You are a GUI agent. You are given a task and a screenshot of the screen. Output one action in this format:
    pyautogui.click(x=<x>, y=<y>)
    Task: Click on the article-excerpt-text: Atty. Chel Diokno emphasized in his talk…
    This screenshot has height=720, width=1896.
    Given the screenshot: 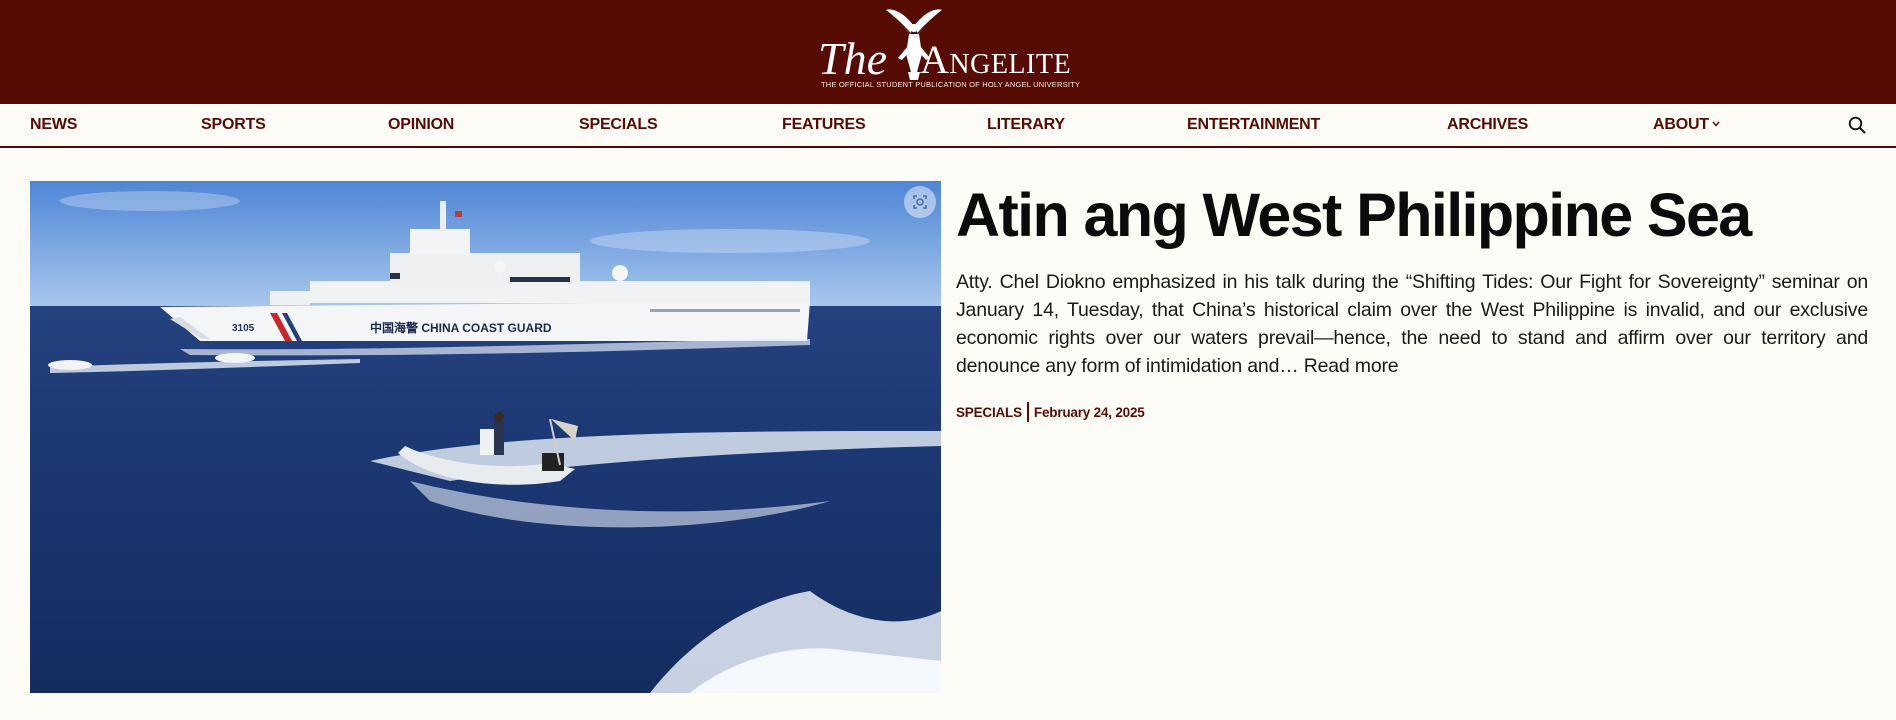 What is the action you would take?
    pyautogui.click(x=1412, y=324)
    